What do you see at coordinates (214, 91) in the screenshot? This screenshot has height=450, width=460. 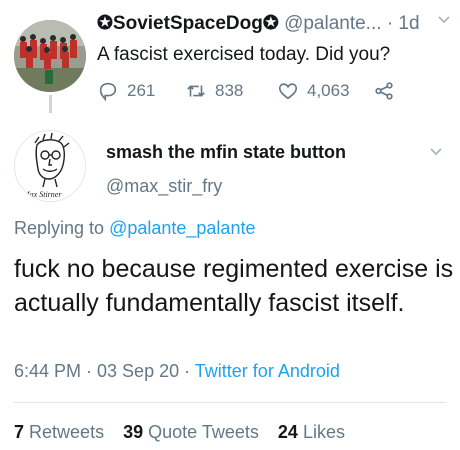 I see `retweet-button: 838` at bounding box center [214, 91].